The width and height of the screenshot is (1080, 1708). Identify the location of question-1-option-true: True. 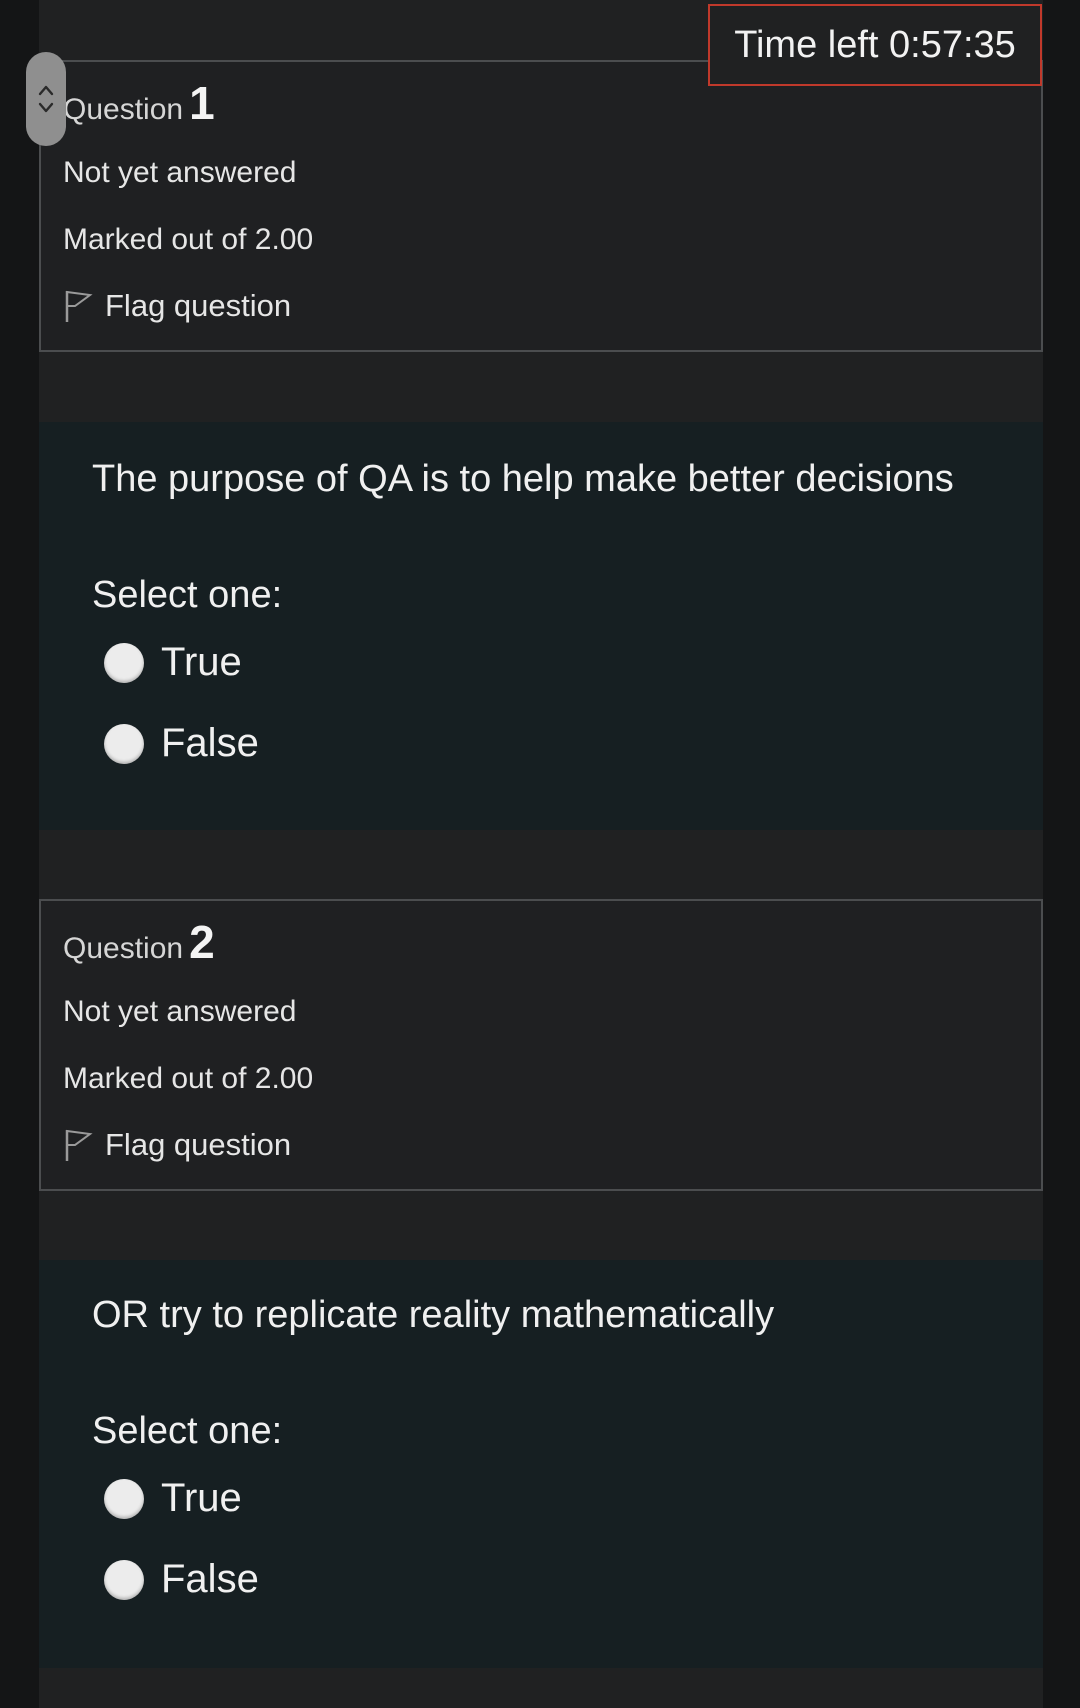
(173, 662).